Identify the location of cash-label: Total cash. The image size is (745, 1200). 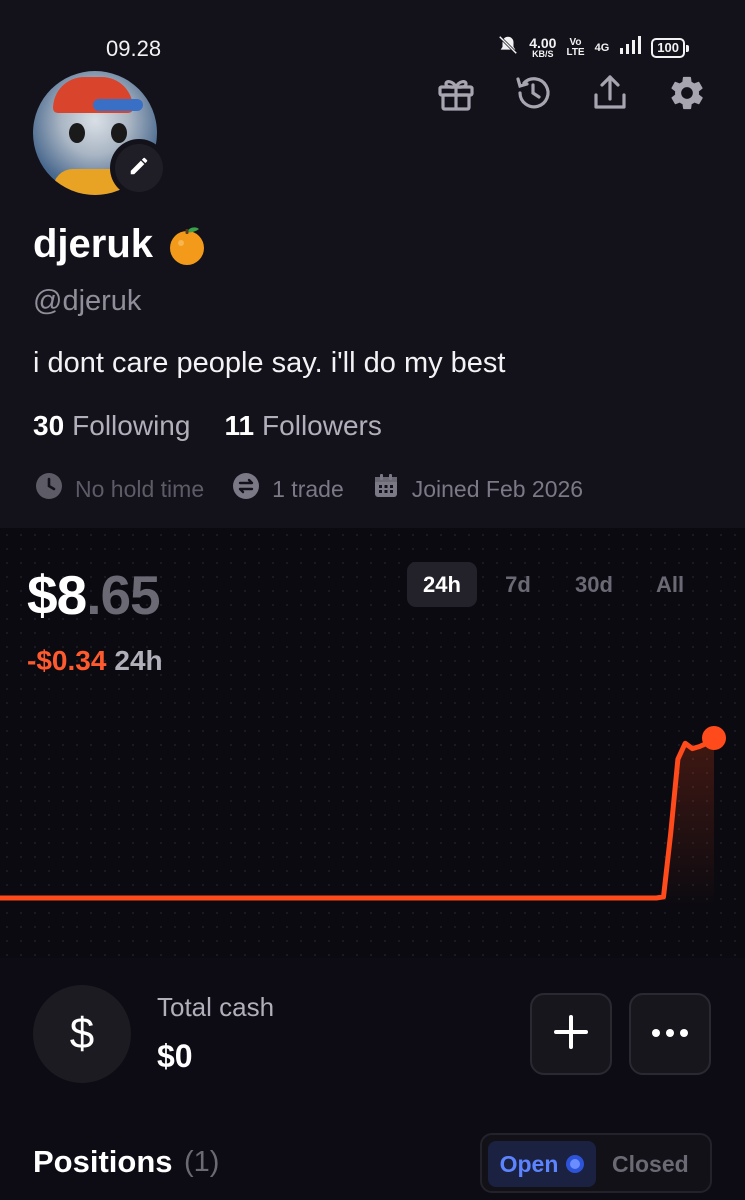
(216, 1007).